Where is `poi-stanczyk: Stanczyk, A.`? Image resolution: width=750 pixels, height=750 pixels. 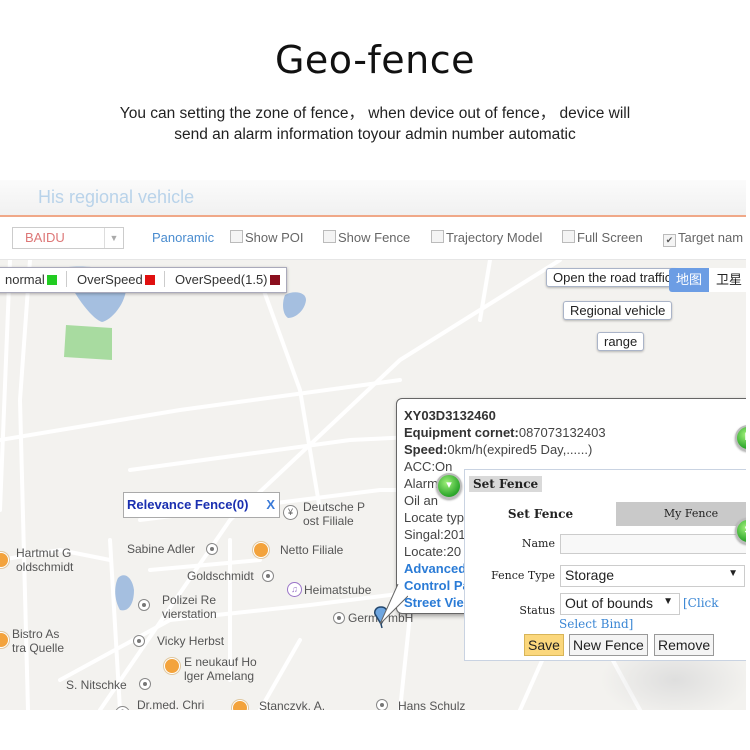 poi-stanczyk: Stanczyk, A. is located at coordinates (292, 704).